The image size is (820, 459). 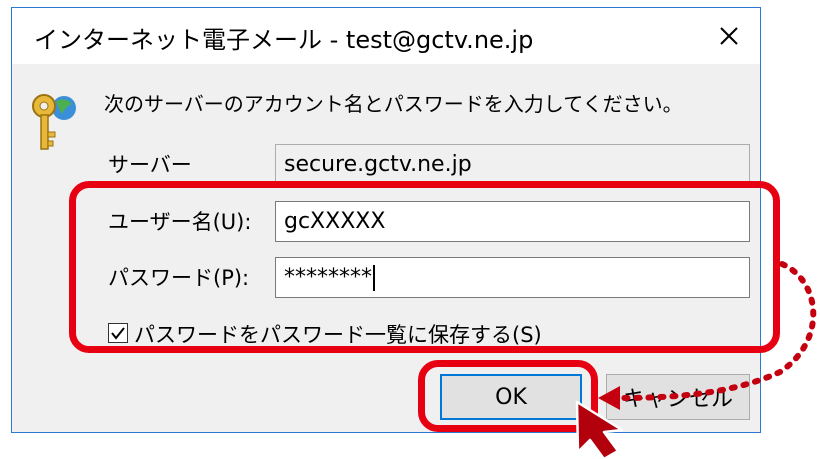 I want to click on annotation-overlay, so click(x=696, y=360).